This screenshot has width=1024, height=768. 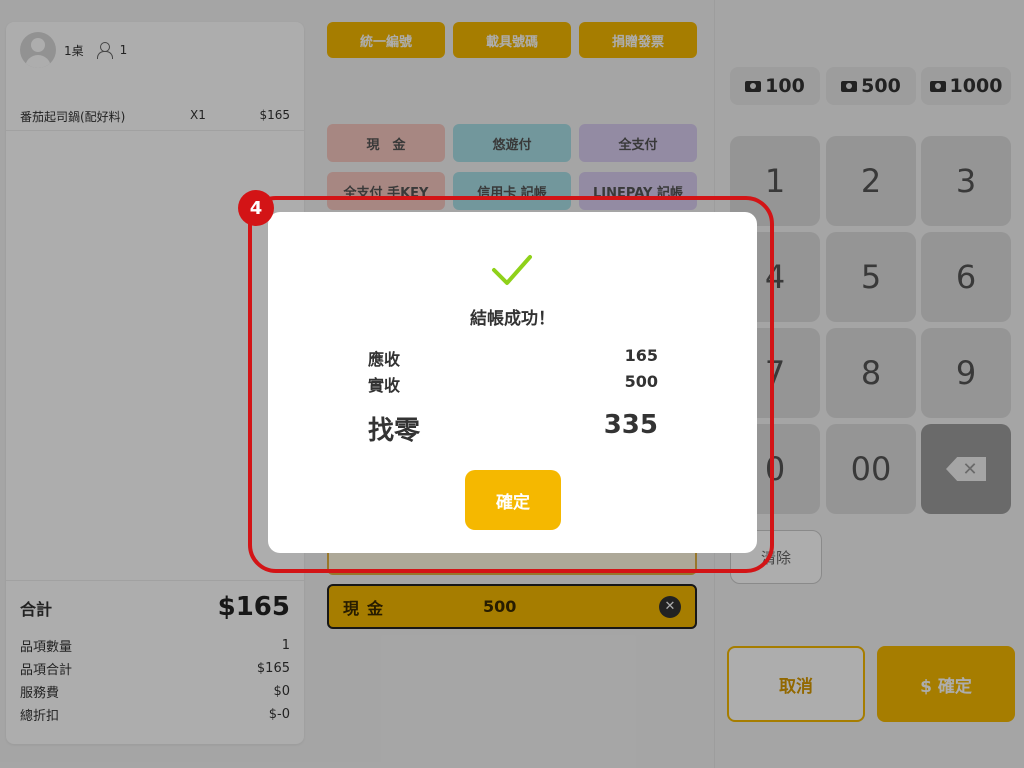 I want to click on amount-paid-row: 實收 500, so click(x=513, y=384).